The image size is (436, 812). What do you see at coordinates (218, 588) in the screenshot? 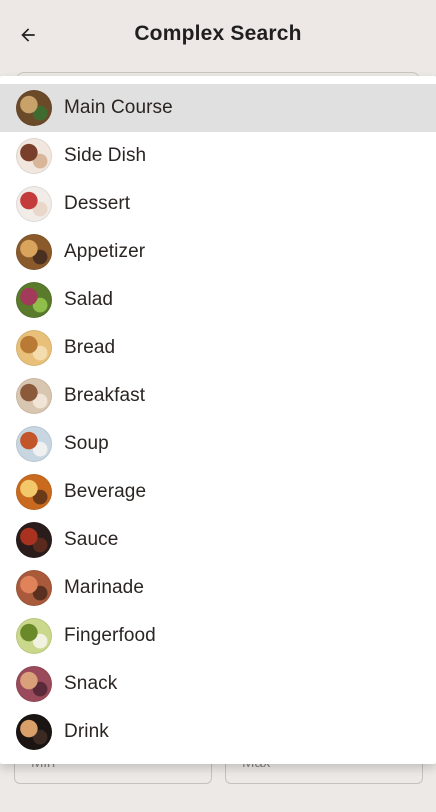
I see `dropdown-item-marinade: Marinade` at bounding box center [218, 588].